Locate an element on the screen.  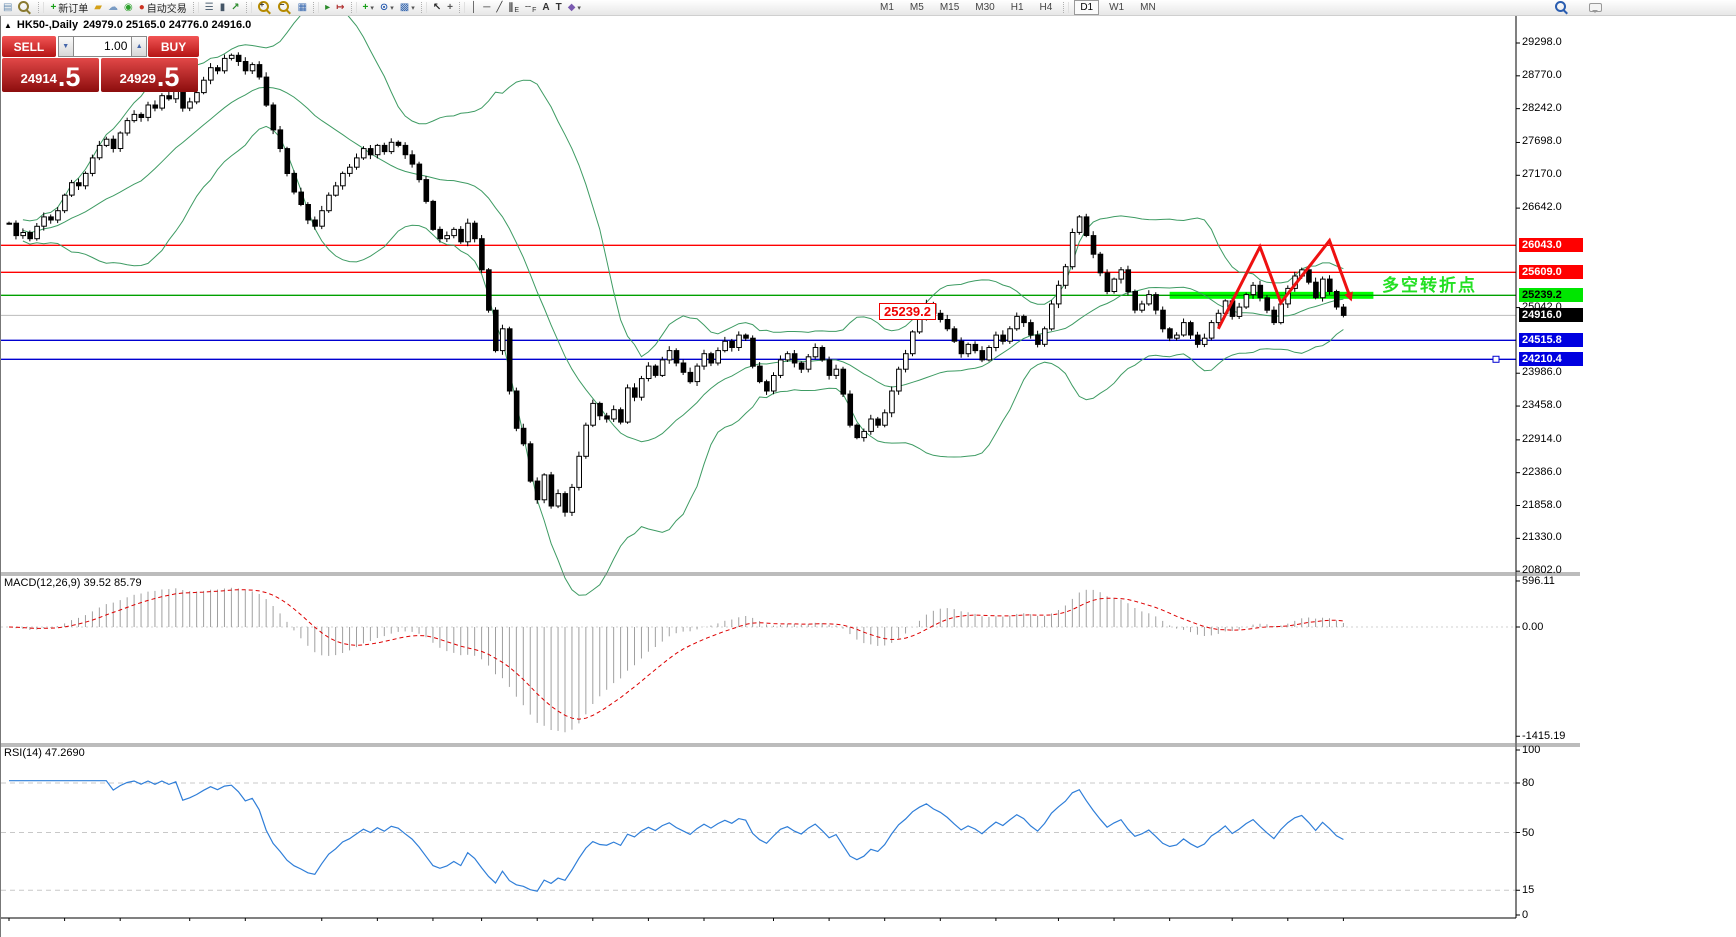
timeframe-toolbar: M1 M5 M15 M30 H1 H4 D1 W1 MN is located at coordinates (1018, 7).